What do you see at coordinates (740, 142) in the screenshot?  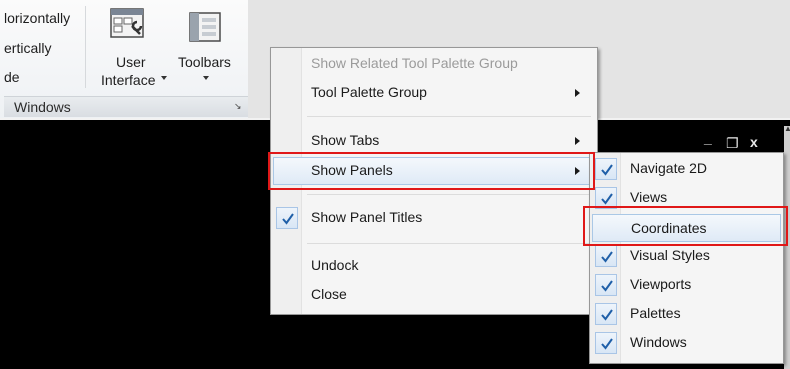 I see `window-controls: _ ❐ x` at bounding box center [740, 142].